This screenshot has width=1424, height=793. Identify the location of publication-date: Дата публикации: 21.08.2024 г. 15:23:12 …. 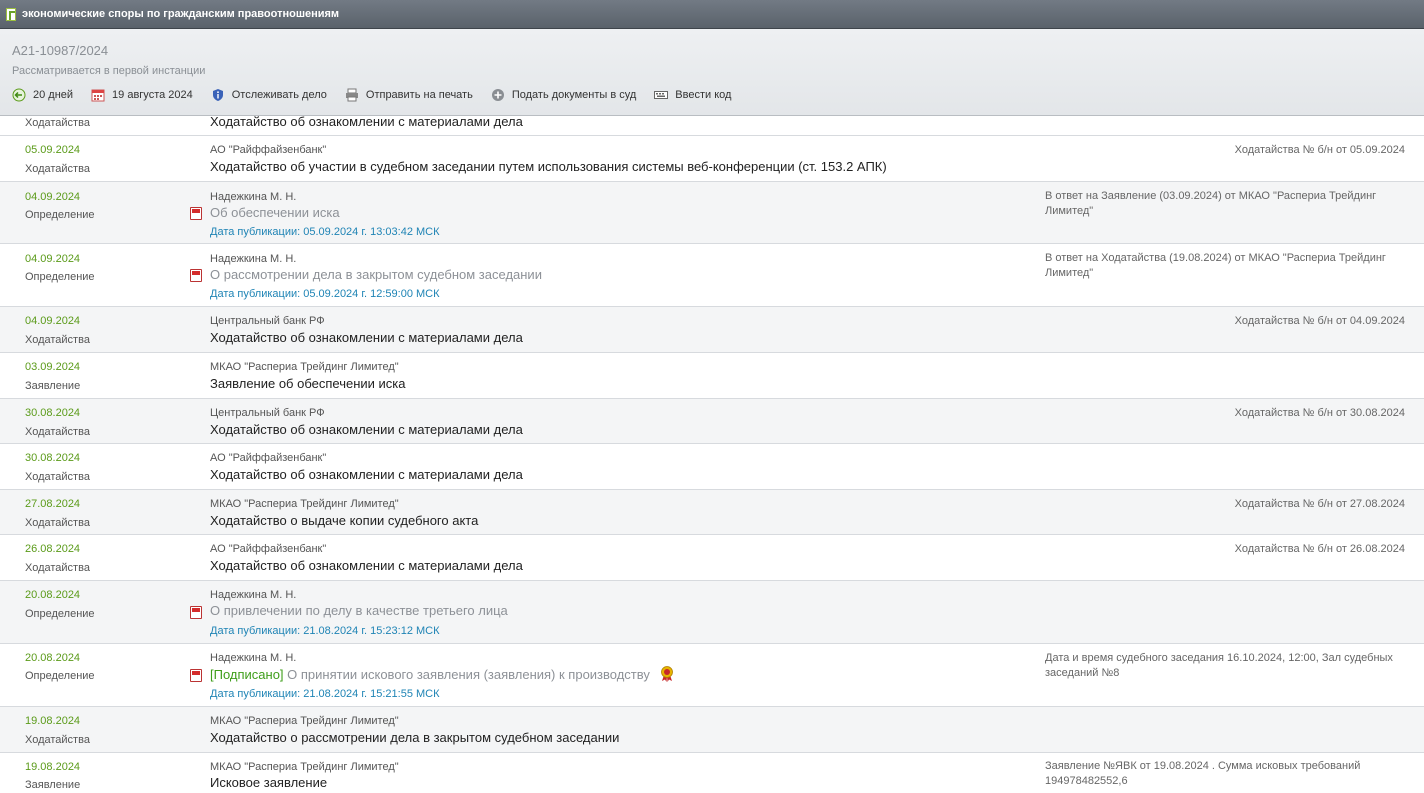
(325, 631).